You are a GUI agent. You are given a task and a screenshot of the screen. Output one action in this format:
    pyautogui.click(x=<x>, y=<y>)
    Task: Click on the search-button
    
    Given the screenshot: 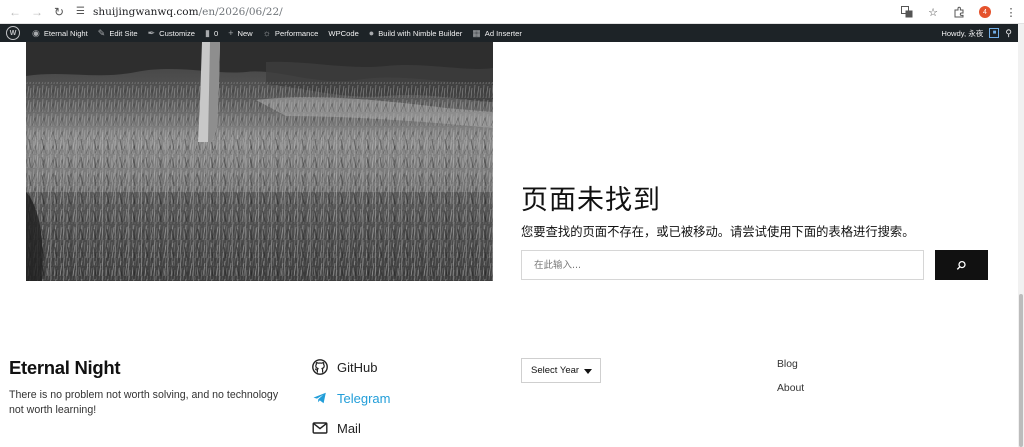 What is the action you would take?
    pyautogui.click(x=961, y=265)
    